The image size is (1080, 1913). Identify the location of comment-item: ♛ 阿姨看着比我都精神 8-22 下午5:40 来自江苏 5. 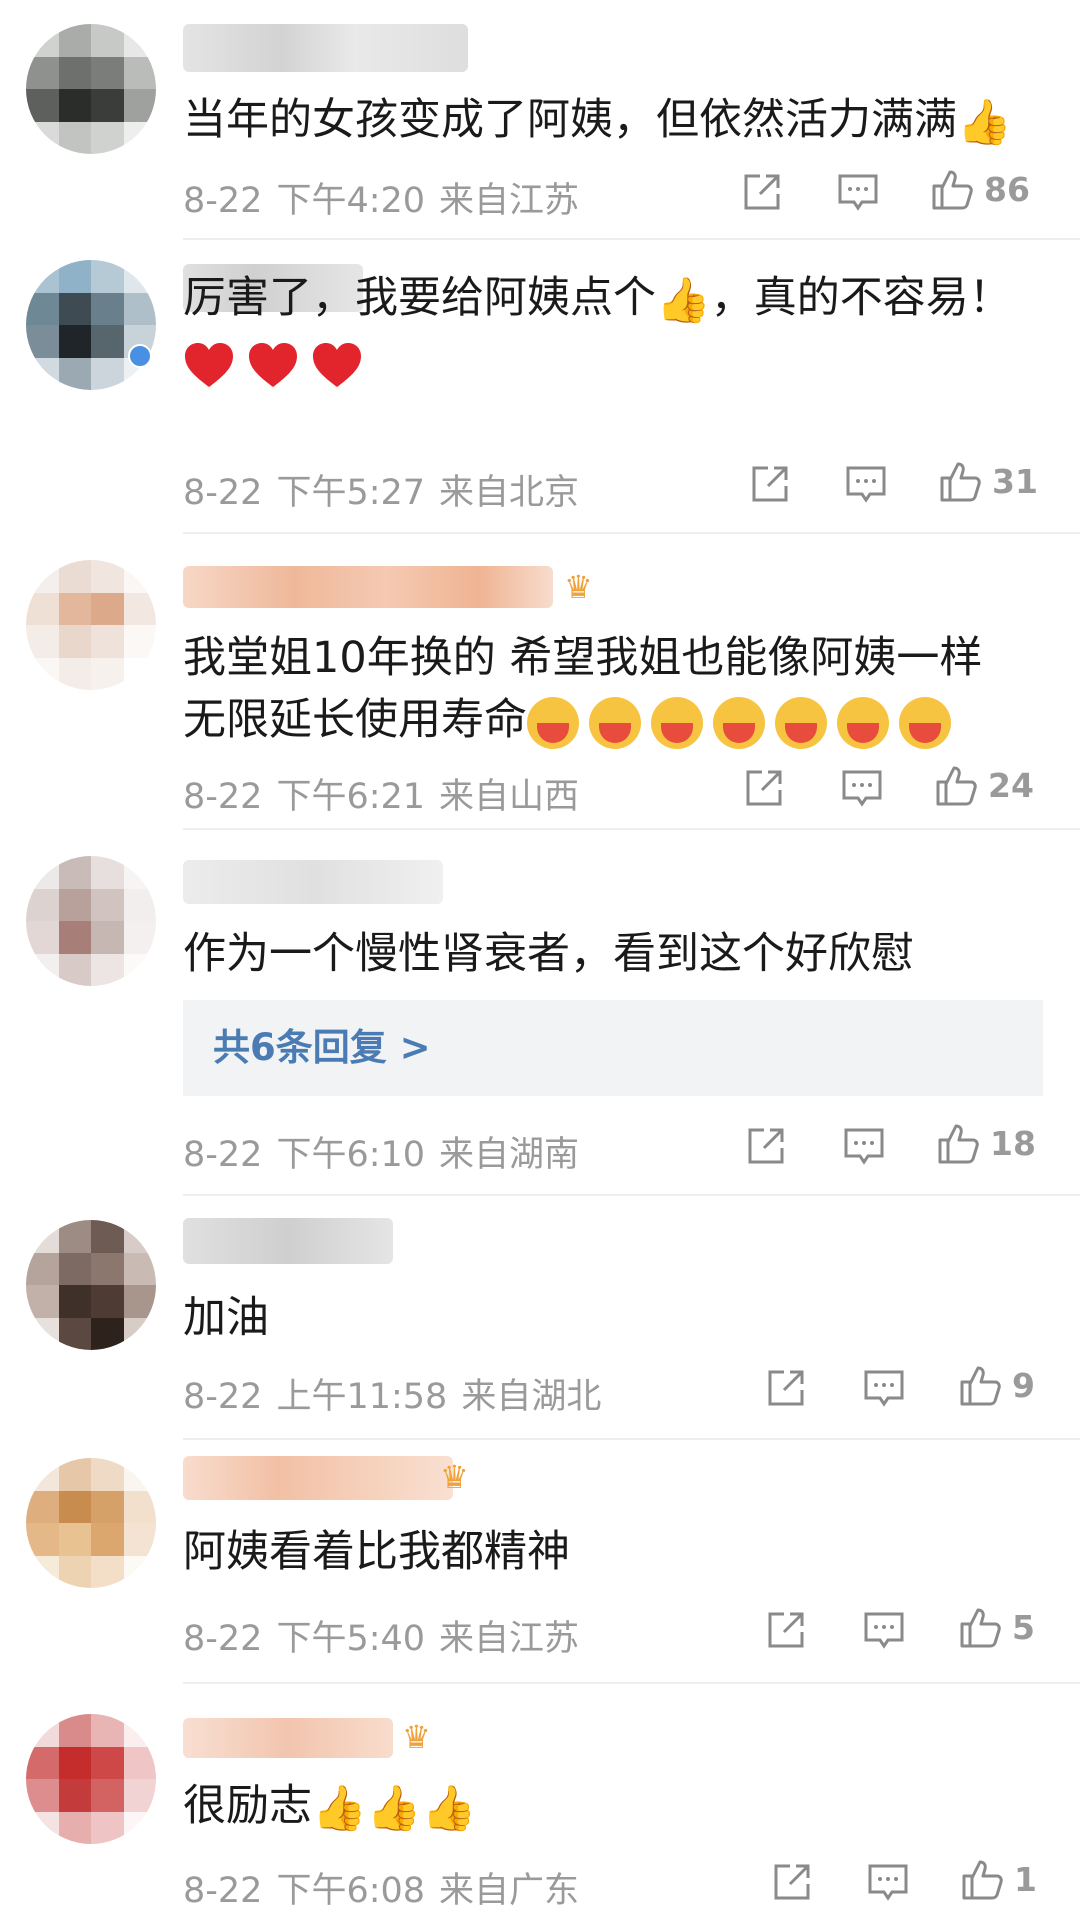
(540, 1562).